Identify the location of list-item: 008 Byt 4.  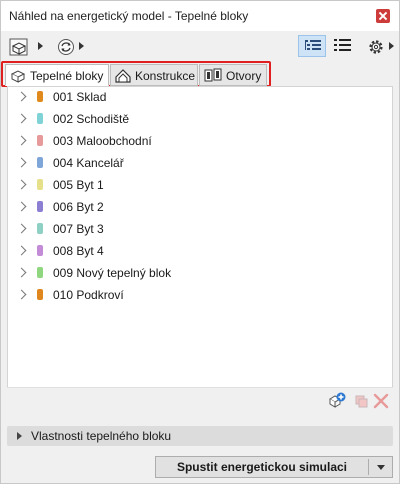
(200, 252).